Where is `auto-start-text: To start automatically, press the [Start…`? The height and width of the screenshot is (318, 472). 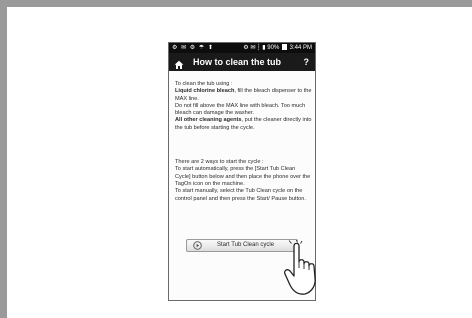 auto-start-text: To start automatically, press the [Start… is located at coordinates (243, 176).